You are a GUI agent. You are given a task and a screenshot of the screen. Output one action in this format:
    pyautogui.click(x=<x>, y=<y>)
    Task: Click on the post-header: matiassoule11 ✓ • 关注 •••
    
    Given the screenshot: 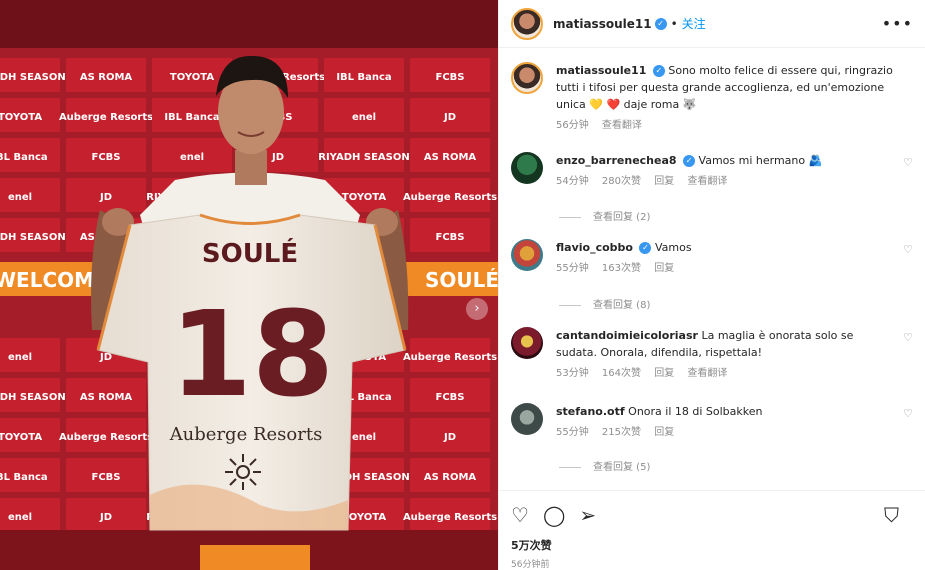 What is the action you would take?
    pyautogui.click(x=712, y=24)
    